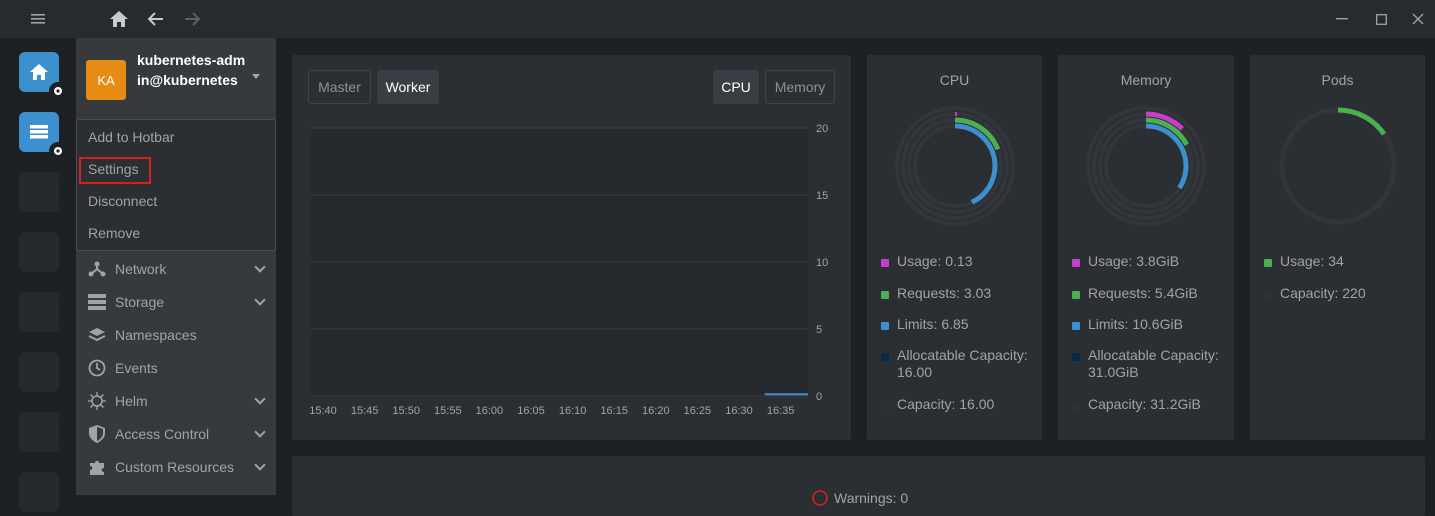 The width and height of the screenshot is (1435, 516). What do you see at coordinates (38, 275) in the screenshot?
I see `hotbar` at bounding box center [38, 275].